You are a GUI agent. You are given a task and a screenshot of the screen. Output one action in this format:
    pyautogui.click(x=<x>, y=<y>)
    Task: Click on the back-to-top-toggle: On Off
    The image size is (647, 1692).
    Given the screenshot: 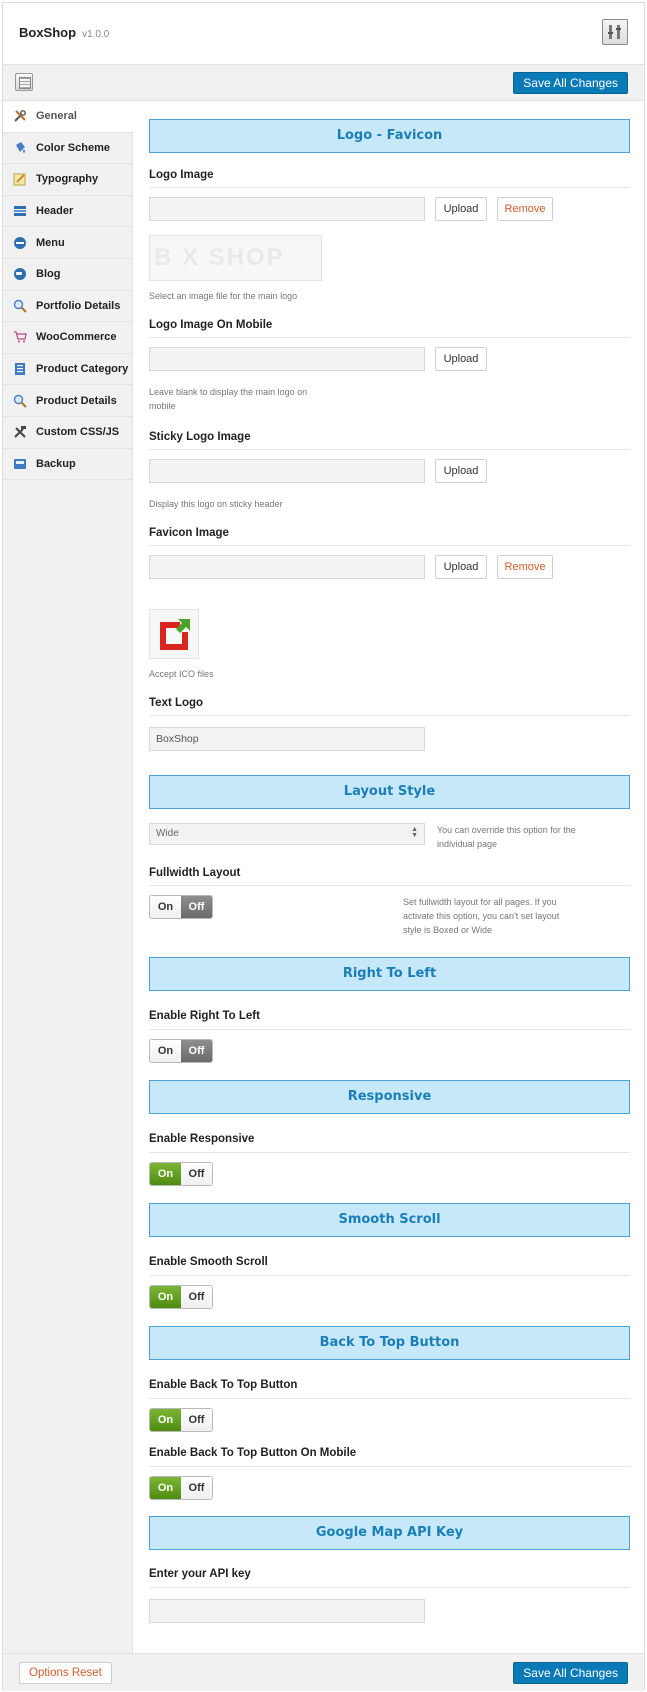 What is the action you would take?
    pyautogui.click(x=181, y=1420)
    